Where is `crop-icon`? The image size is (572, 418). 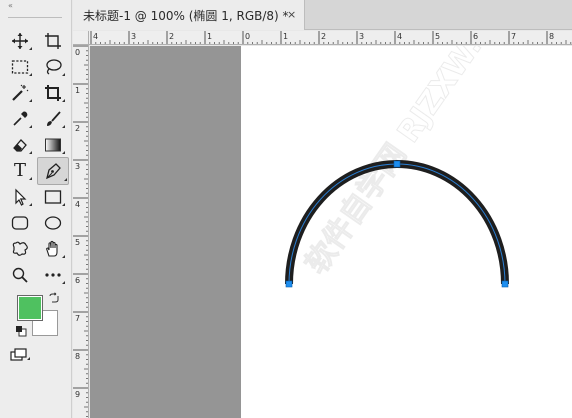 crop-icon is located at coordinates (53, 93).